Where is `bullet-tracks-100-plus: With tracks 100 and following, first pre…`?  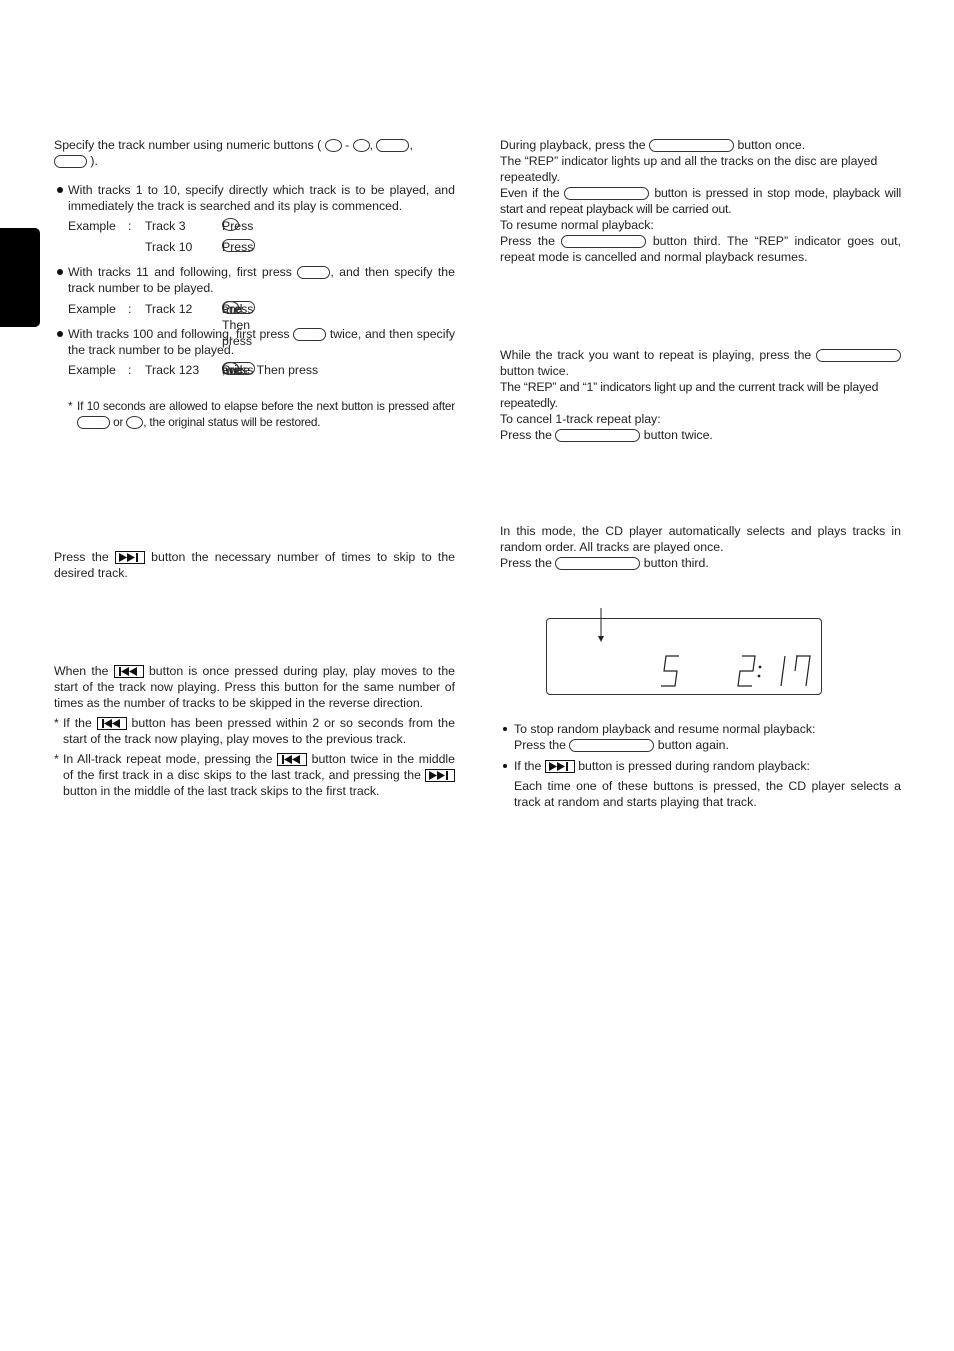 bullet-tracks-100-plus: With tracks 100 and following, first pre… is located at coordinates (254, 378).